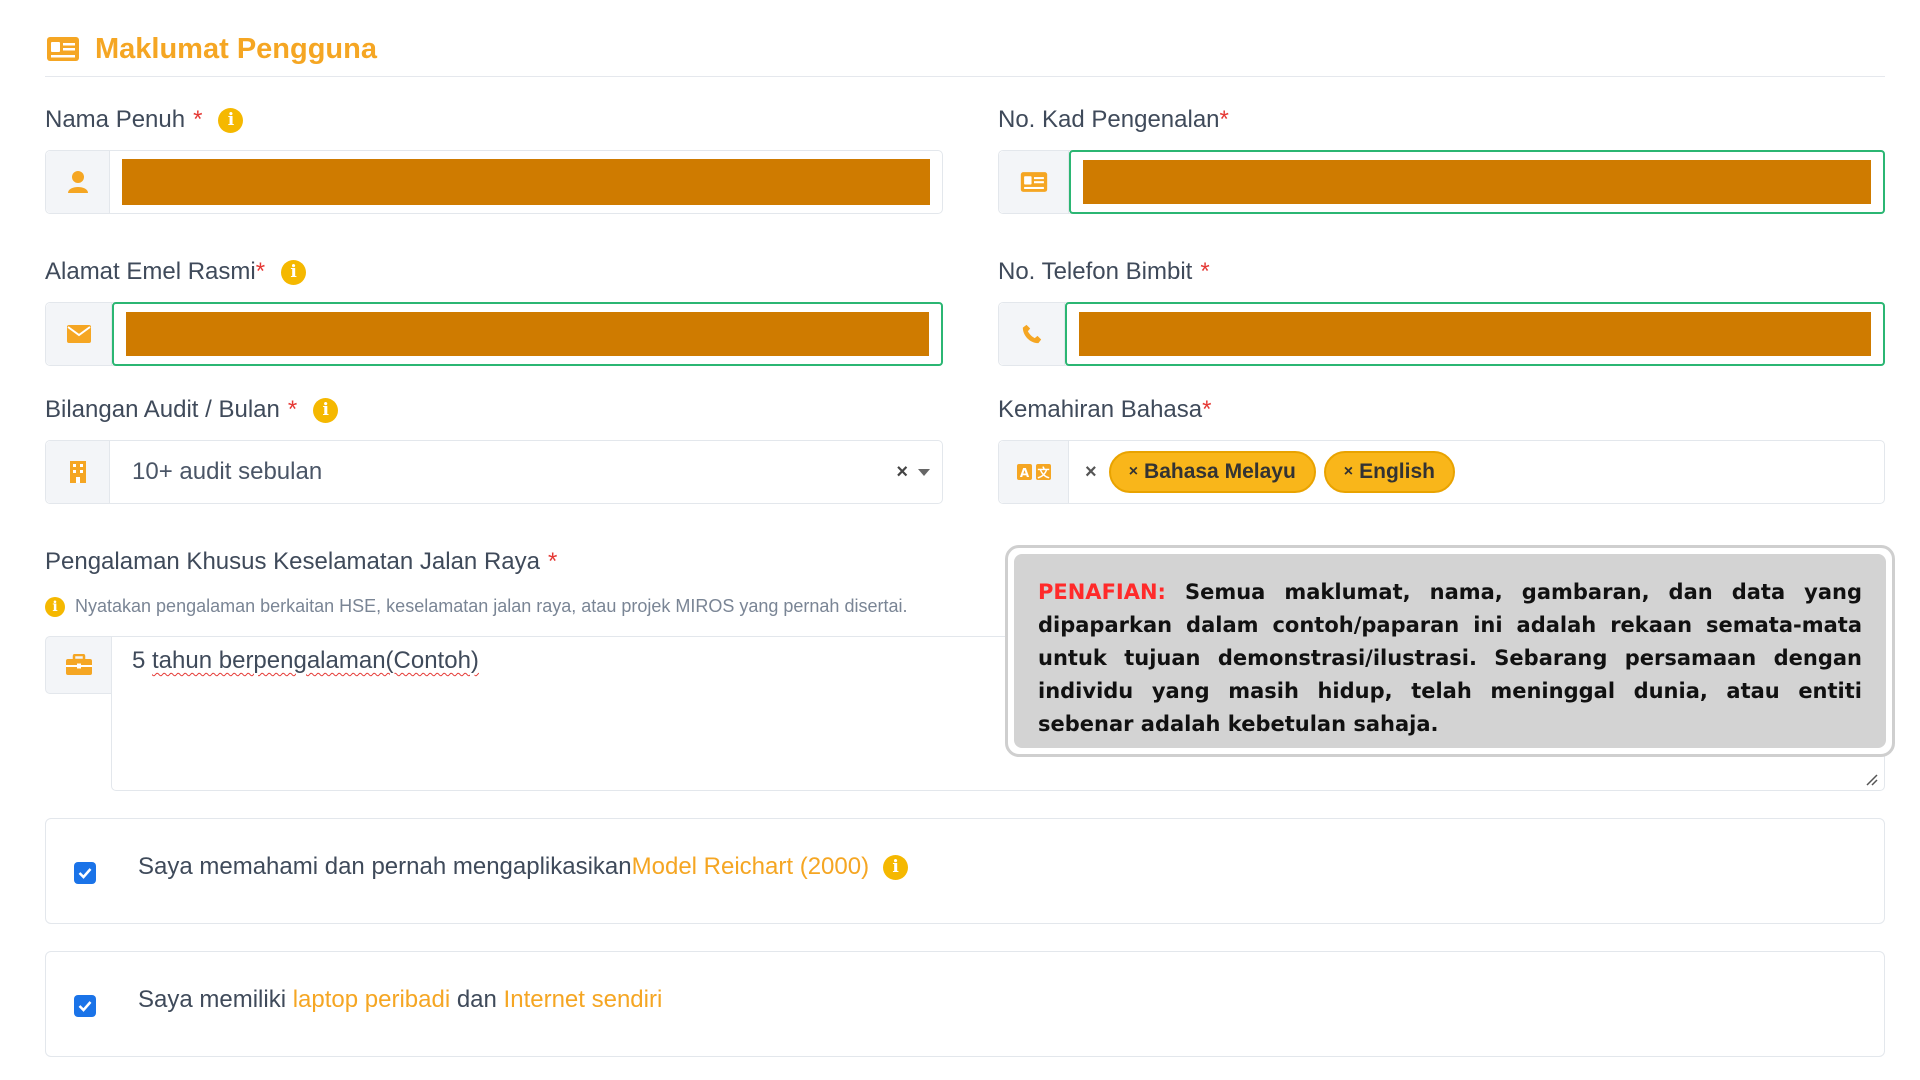 This screenshot has height=1080, width=1920. What do you see at coordinates (115, 119) in the screenshot?
I see `nama-penuh-label-text: Nama Penuh` at bounding box center [115, 119].